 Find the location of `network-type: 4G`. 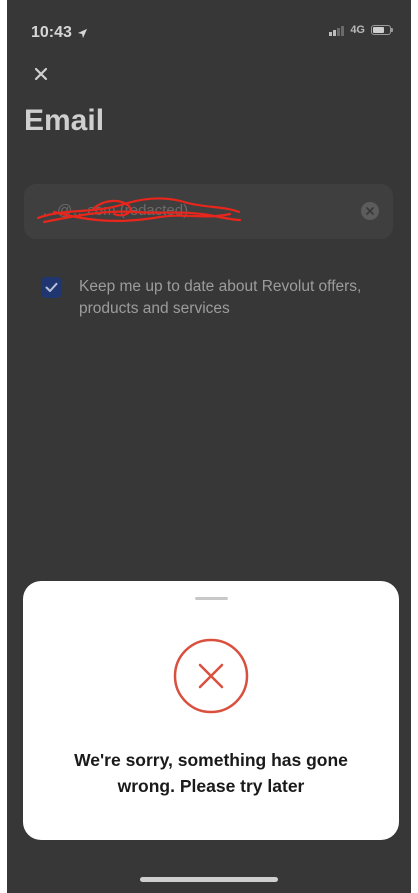

network-type: 4G is located at coordinates (357, 30).